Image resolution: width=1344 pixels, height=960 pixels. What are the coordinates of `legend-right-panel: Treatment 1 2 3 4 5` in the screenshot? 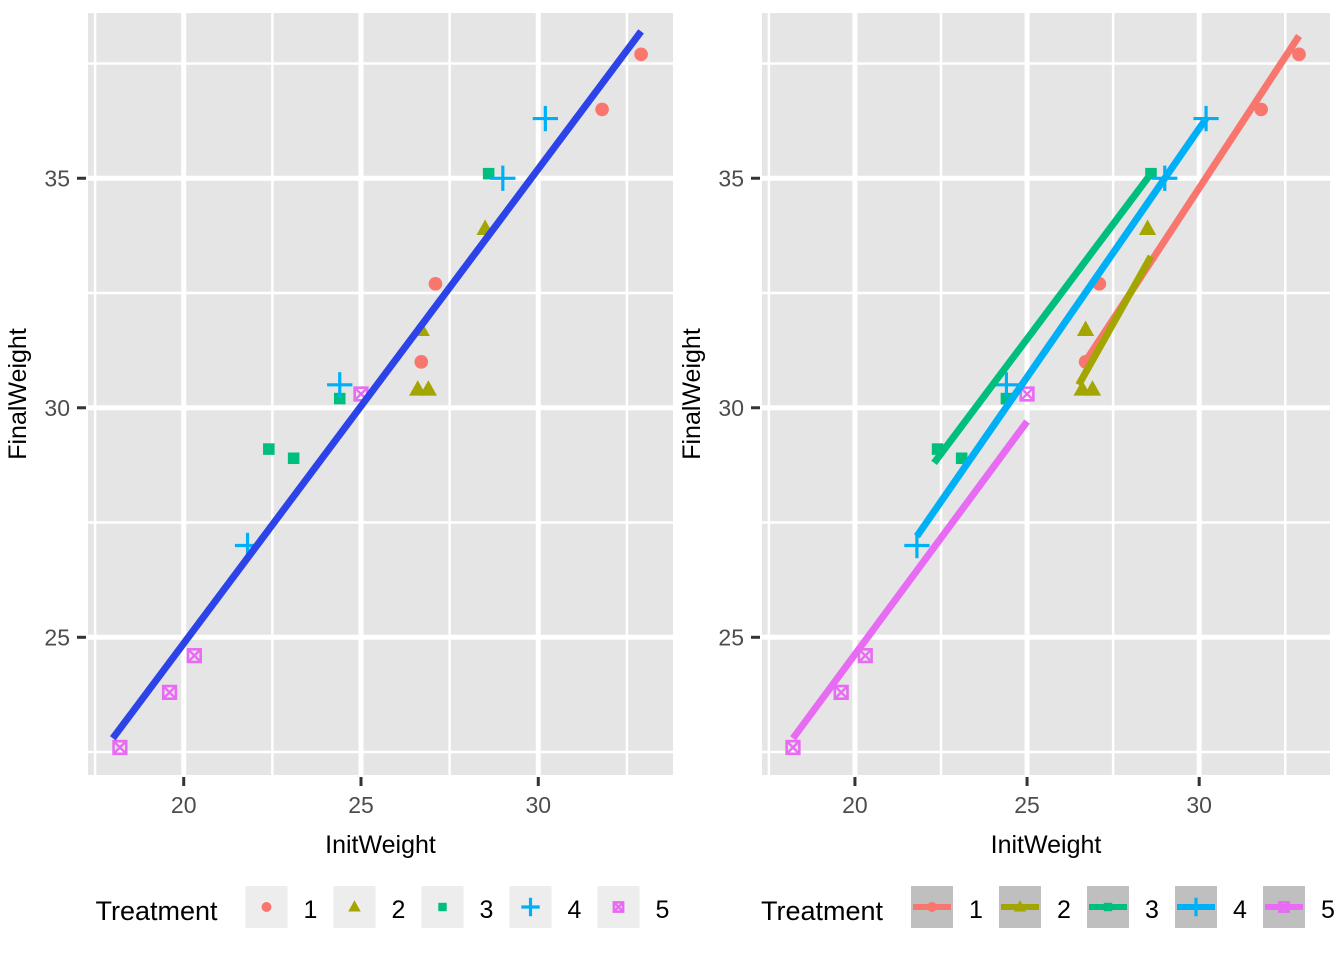 It's located at (1048, 907).